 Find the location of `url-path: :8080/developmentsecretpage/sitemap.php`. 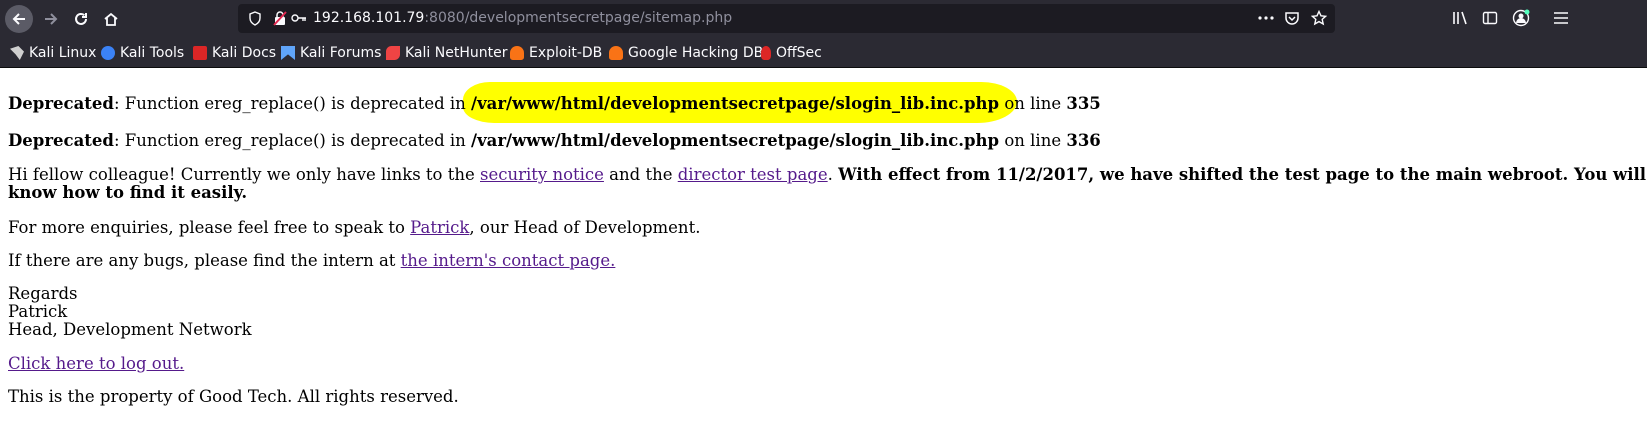

url-path: :8080/developmentsecretpage/sitemap.php is located at coordinates (578, 18).